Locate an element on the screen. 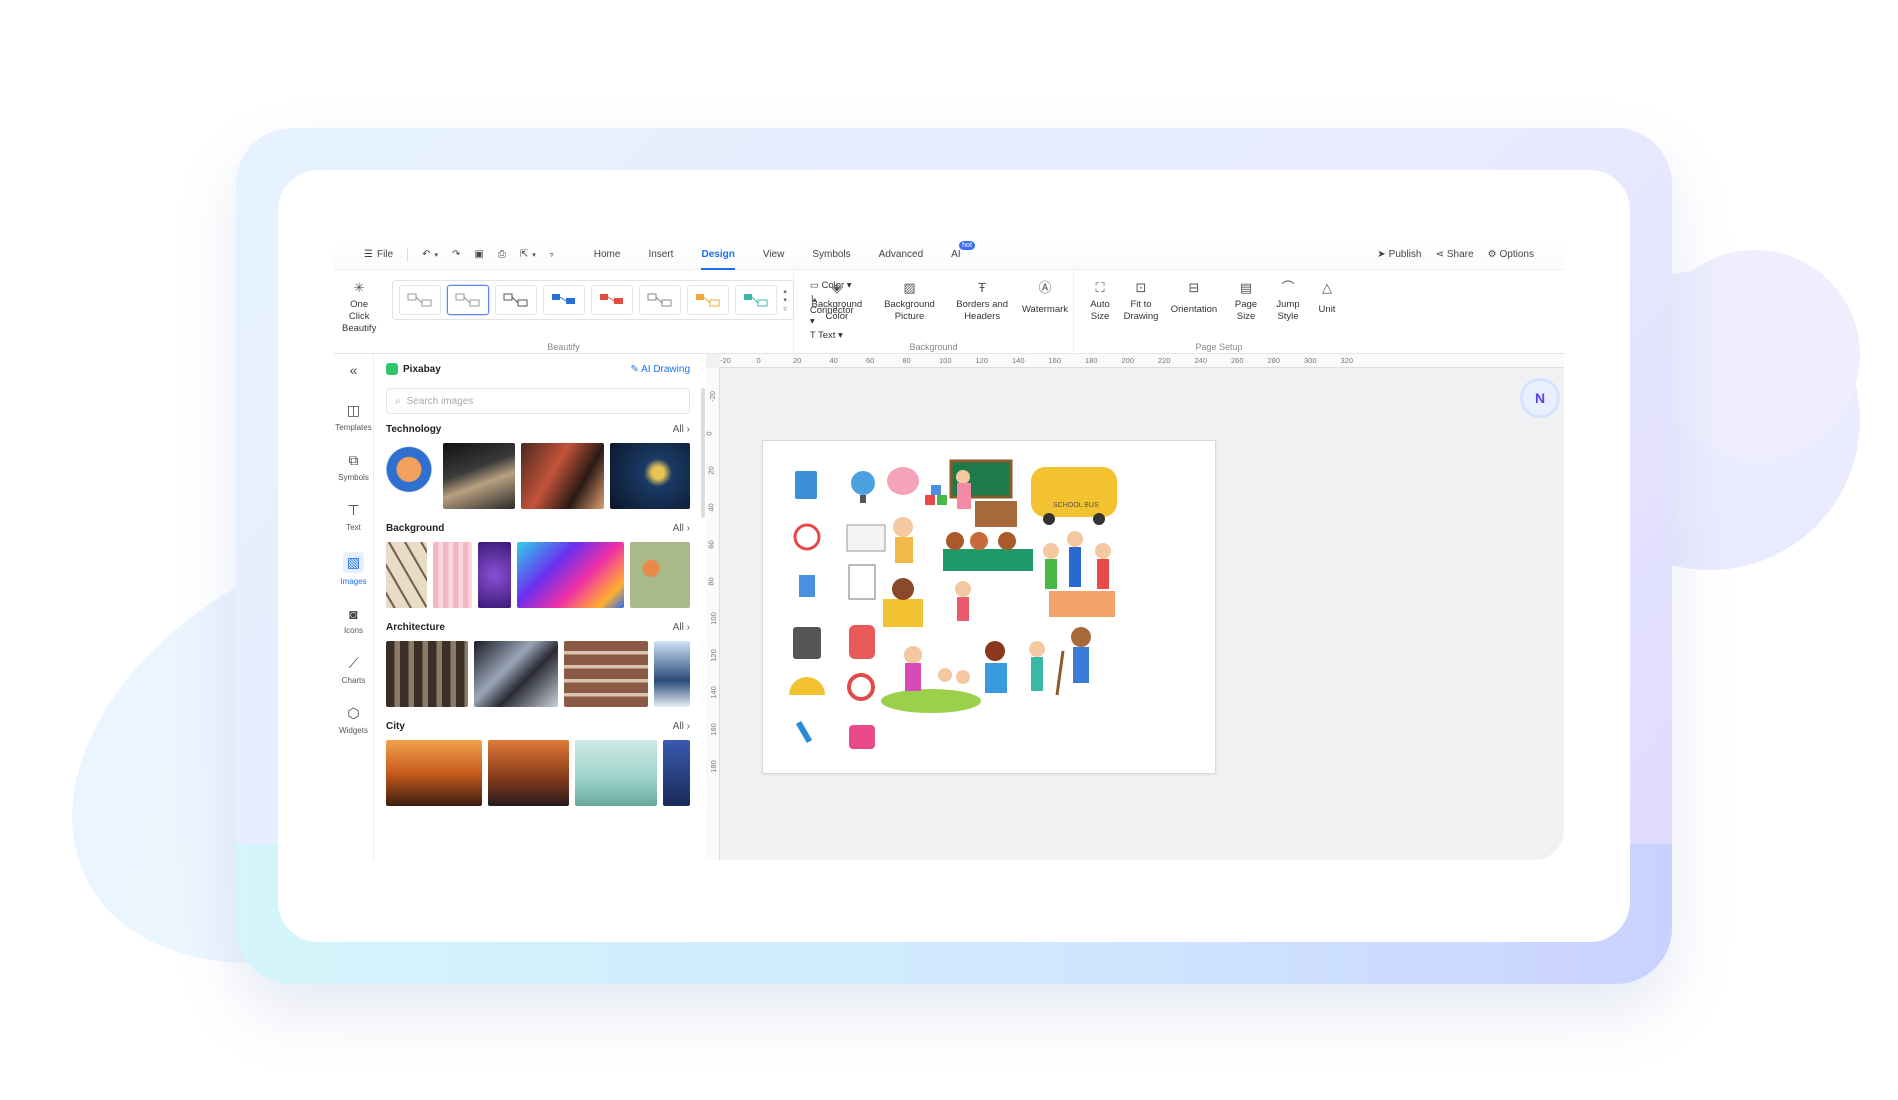 This screenshot has height=1100, width=1898. one-click-beautify-button: ✳ One Click Beautify is located at coordinates (359, 307).